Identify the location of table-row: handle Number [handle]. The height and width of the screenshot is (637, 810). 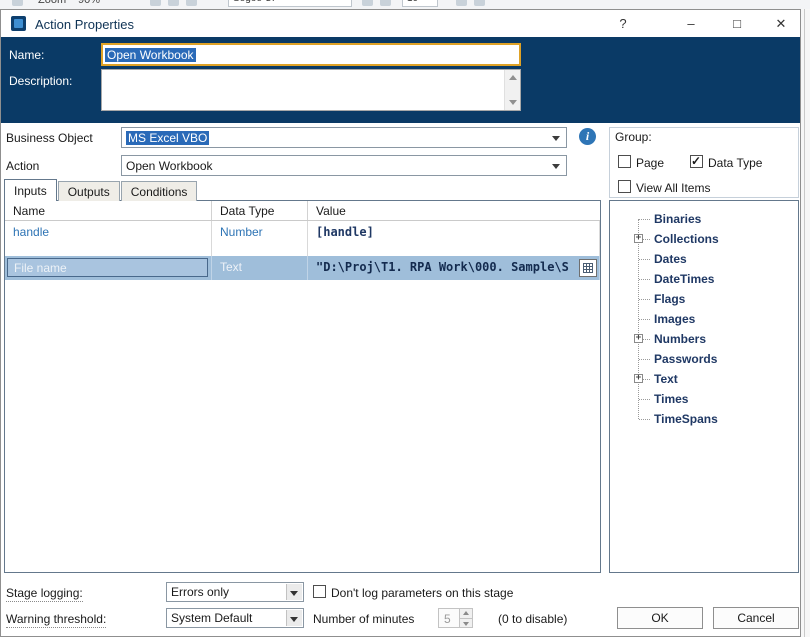
(302, 238).